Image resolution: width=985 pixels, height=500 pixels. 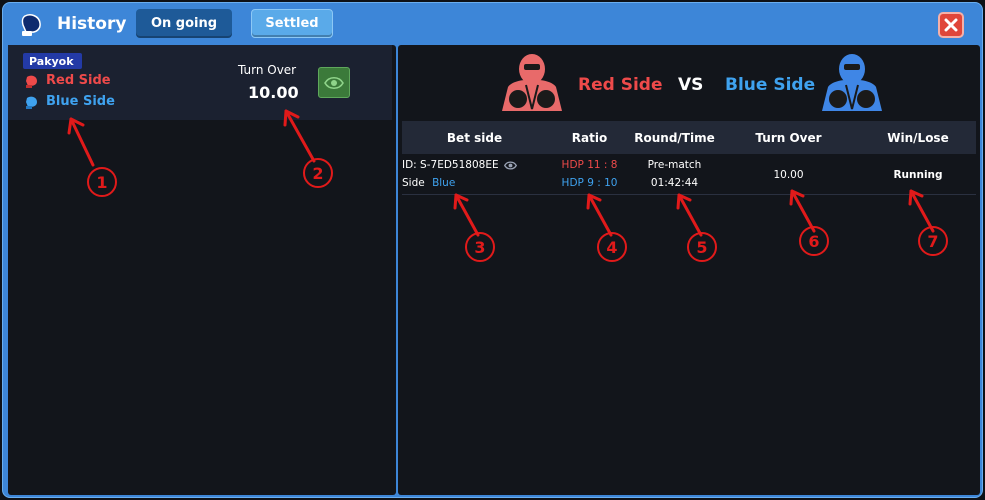 What do you see at coordinates (273, 92) in the screenshot?
I see `turnover-value: 10.00` at bounding box center [273, 92].